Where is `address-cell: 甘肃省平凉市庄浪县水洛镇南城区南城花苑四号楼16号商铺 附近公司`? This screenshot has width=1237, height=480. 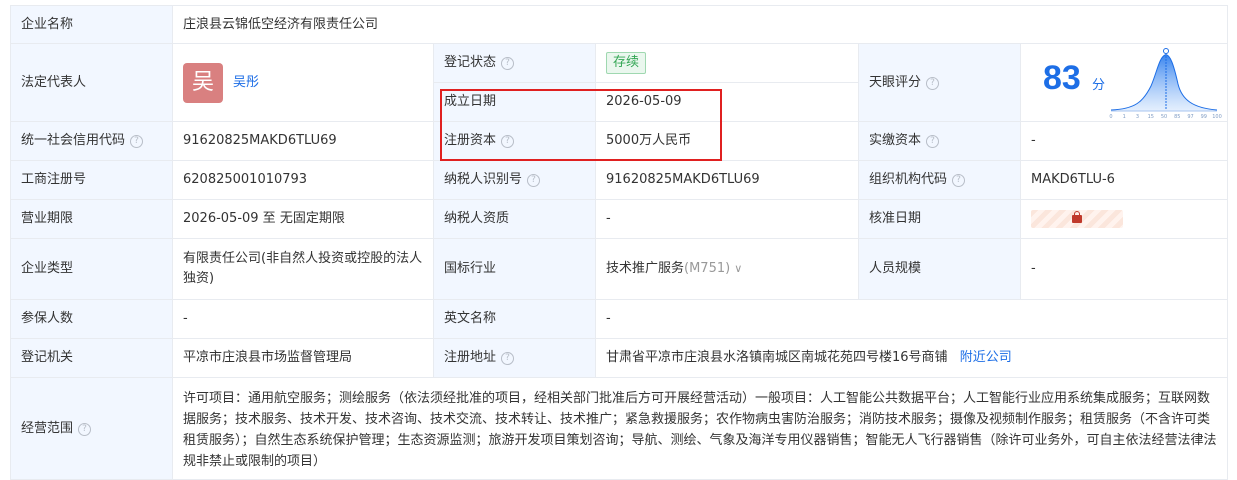 address-cell: 甘肃省平凉市庄浪县水洛镇南城区南城花苑四号楼16号商铺 附近公司 is located at coordinates (911, 358).